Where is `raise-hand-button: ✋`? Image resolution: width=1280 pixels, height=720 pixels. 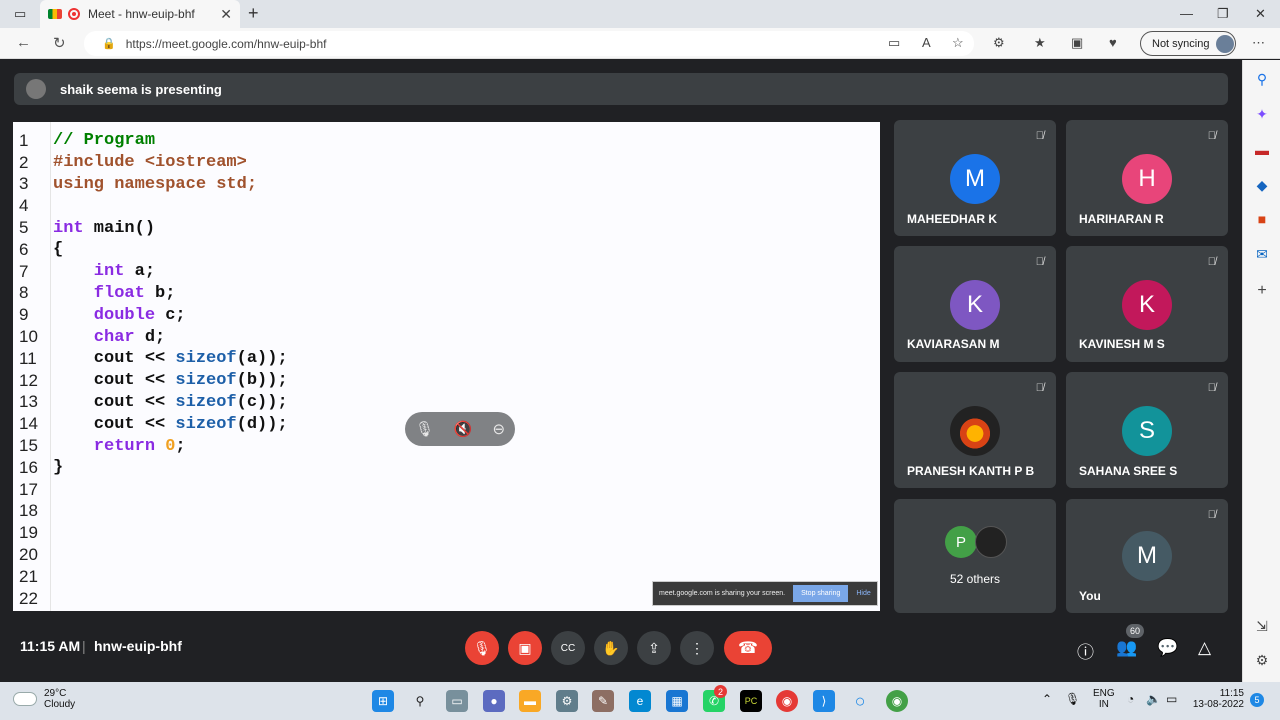 raise-hand-button: ✋ is located at coordinates (611, 648).